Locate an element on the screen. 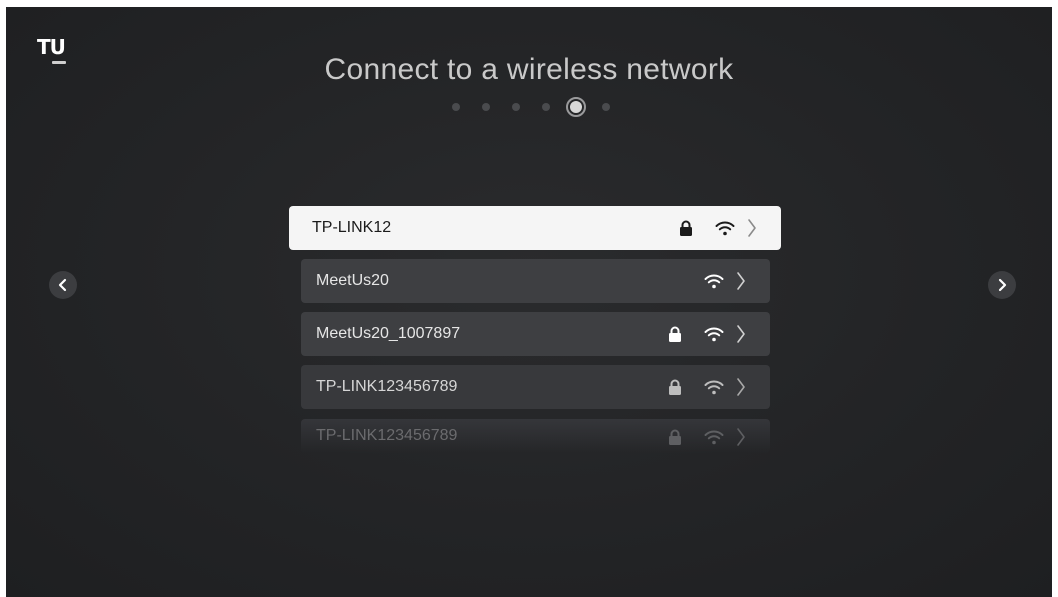  network-ssid: MeetUs20_1007897 is located at coordinates (388, 333).